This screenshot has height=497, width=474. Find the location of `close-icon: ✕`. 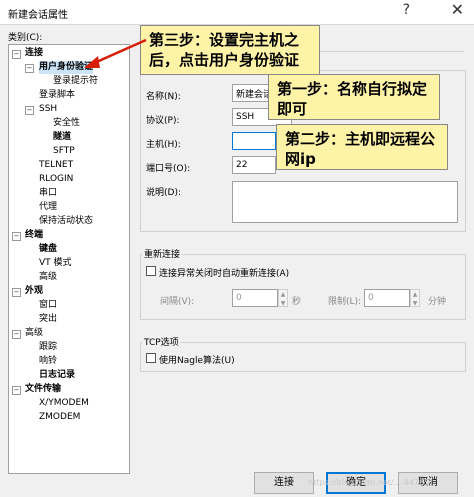

close-icon: ✕ is located at coordinates (457, 9).